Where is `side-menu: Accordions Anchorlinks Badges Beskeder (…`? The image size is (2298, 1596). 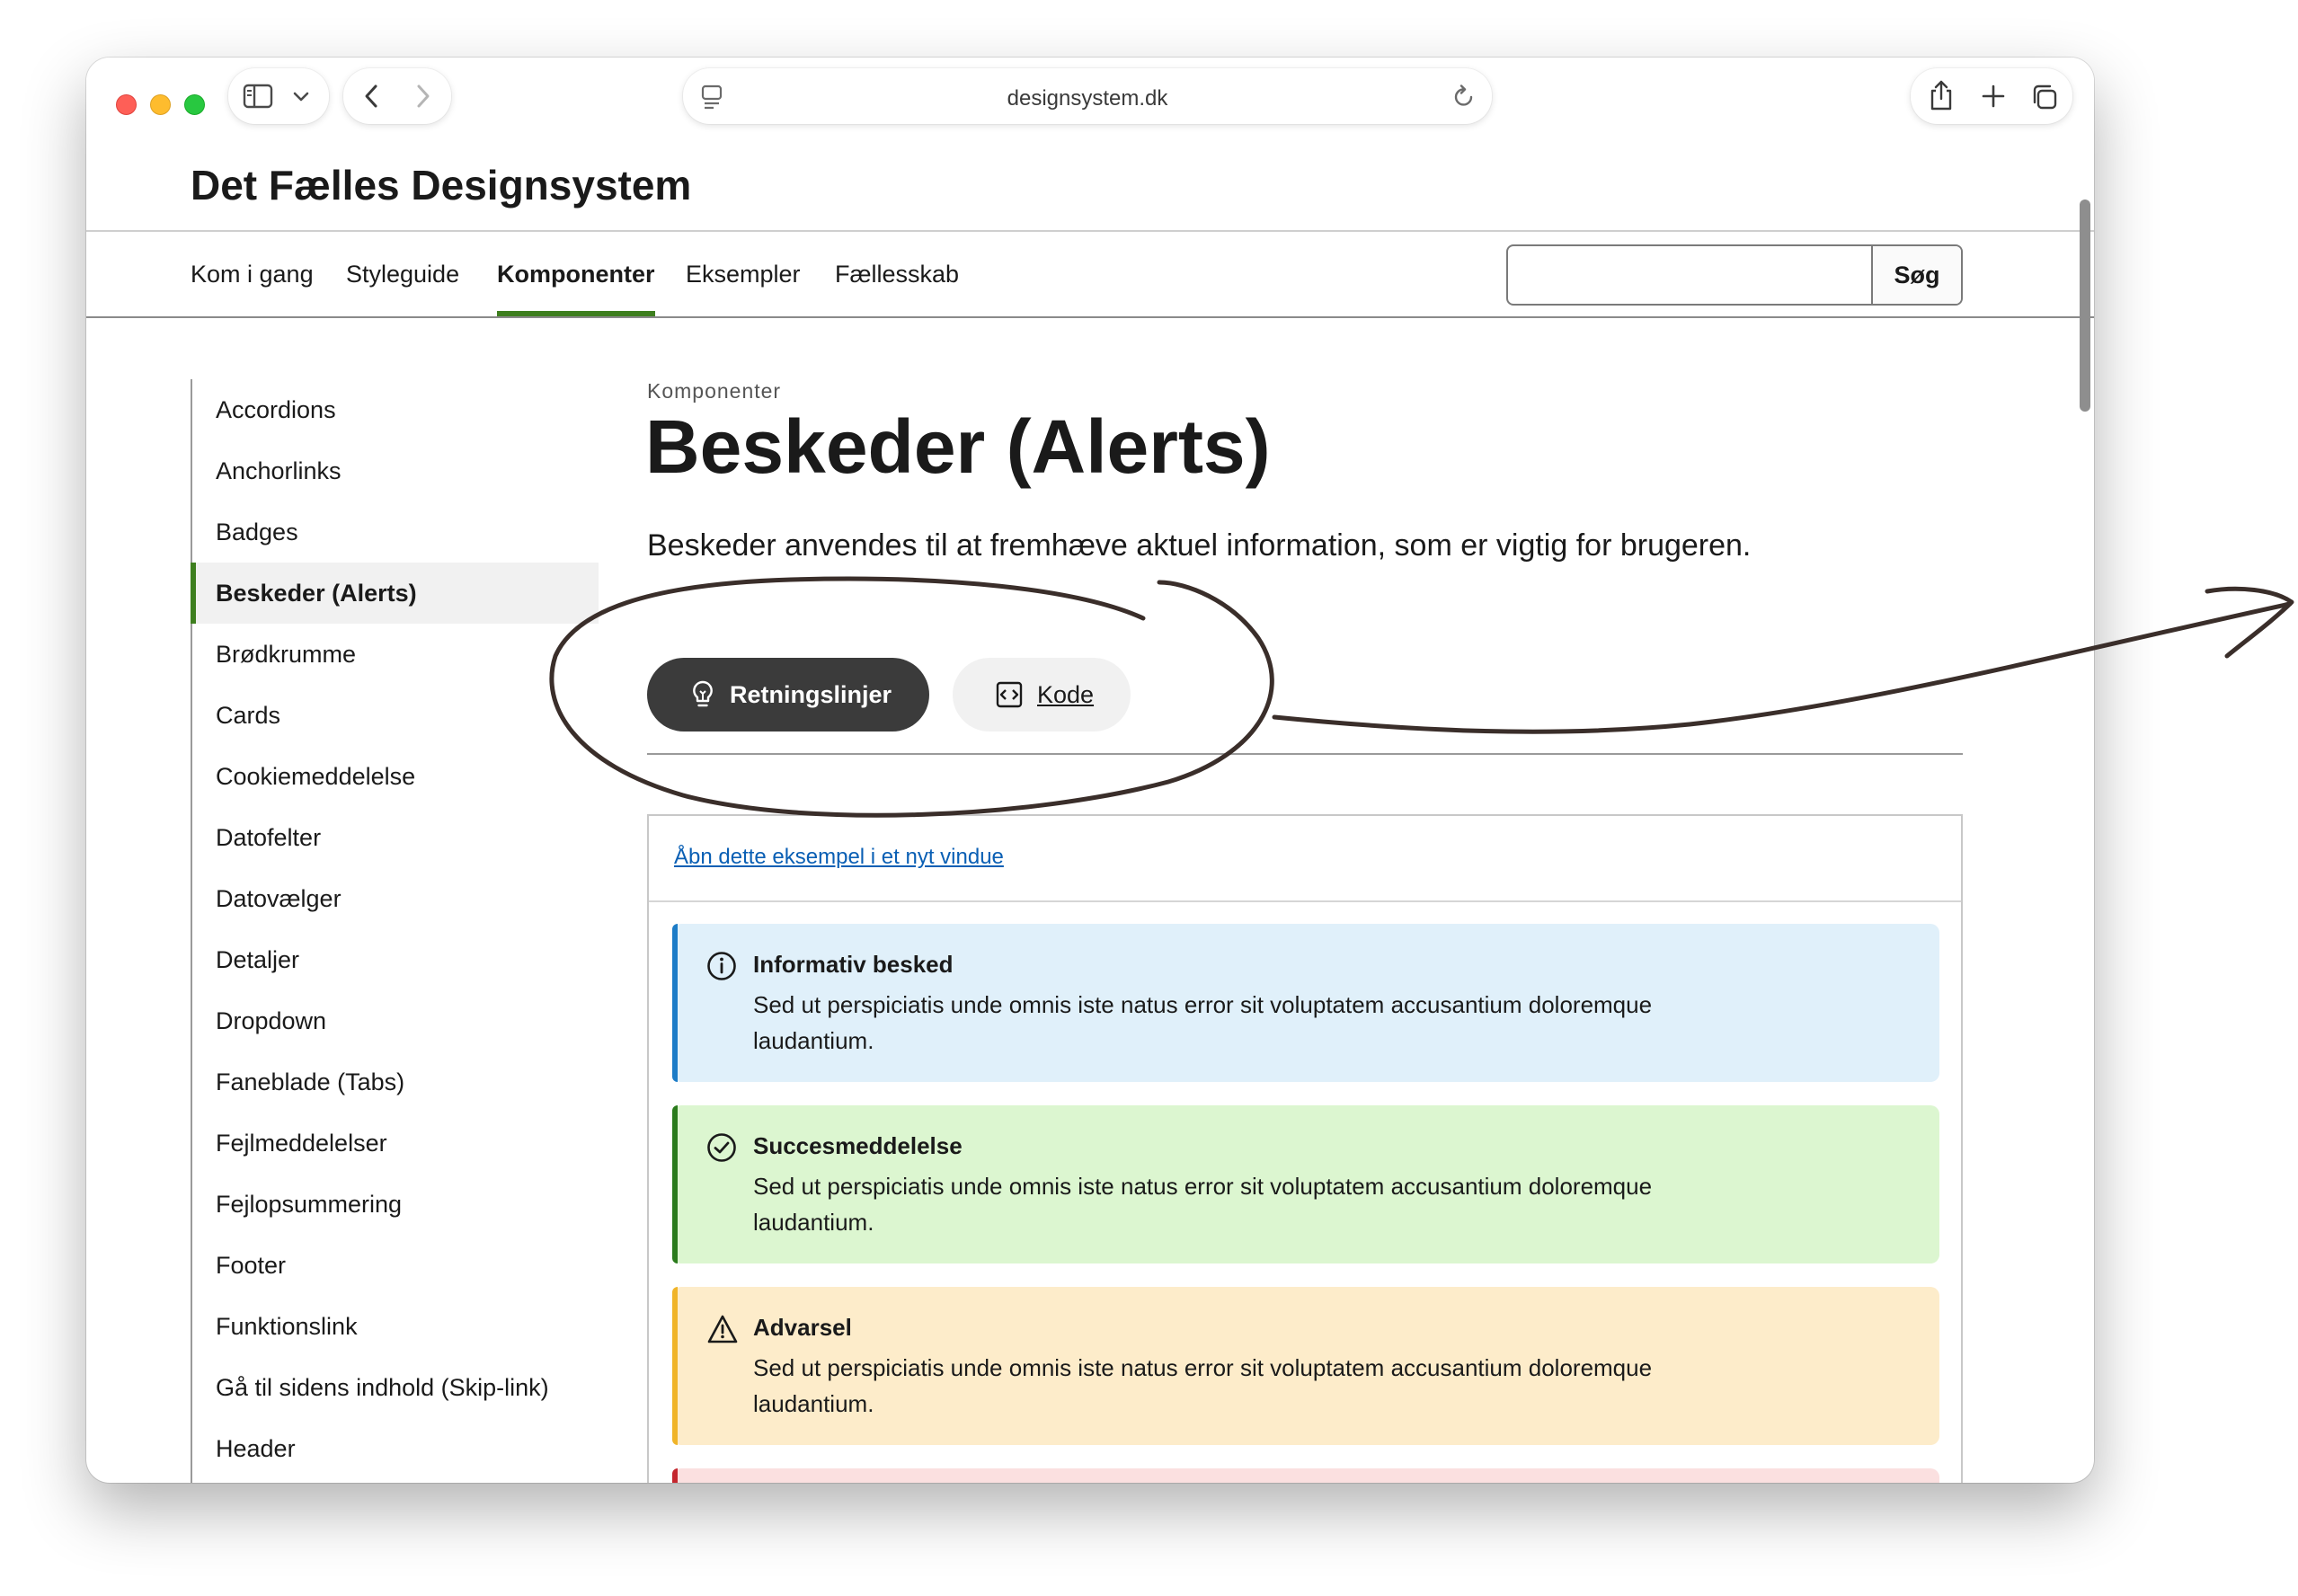
side-menu: Accordions Anchorlinks Badges Beskeder (… is located at coordinates (395, 931).